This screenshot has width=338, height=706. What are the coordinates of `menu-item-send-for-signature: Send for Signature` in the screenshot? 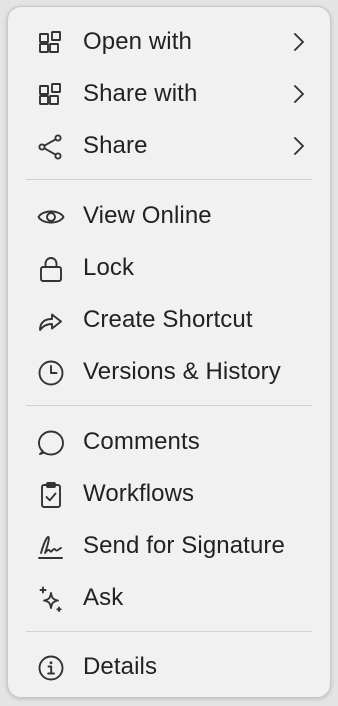 It's located at (169, 546).